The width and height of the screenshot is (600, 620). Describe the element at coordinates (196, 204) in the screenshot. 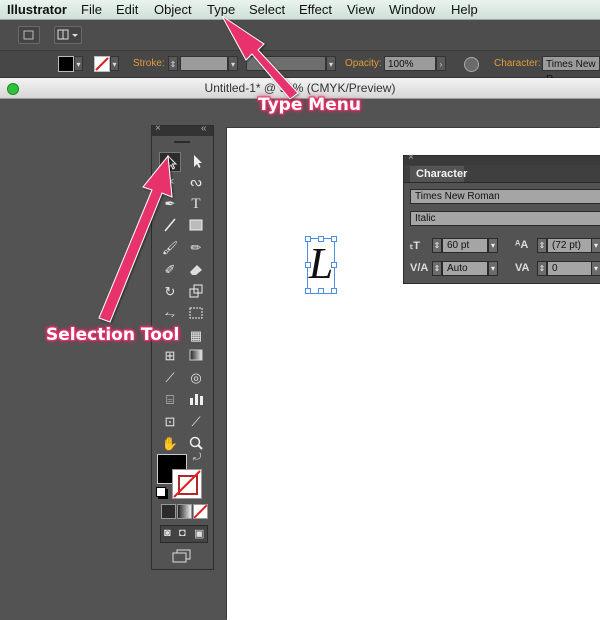

I see `type-tool: T` at that location.